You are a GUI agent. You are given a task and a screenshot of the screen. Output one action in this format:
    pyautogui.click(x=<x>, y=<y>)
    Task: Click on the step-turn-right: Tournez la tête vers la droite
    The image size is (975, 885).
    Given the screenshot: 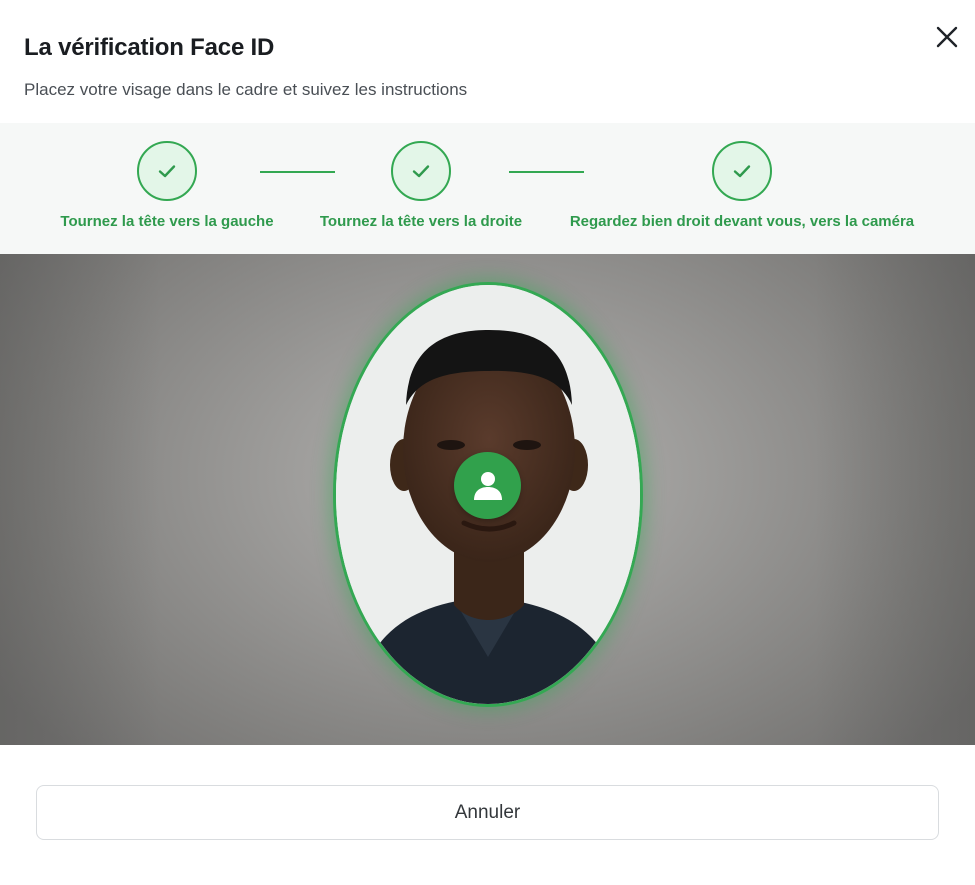 What is the action you would take?
    pyautogui.click(x=421, y=188)
    